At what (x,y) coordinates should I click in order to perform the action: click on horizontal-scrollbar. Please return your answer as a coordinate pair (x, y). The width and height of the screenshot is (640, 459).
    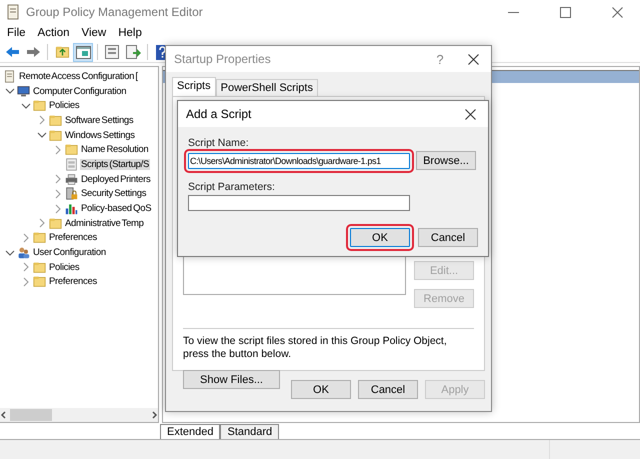
    Looking at the image, I should click on (79, 415).